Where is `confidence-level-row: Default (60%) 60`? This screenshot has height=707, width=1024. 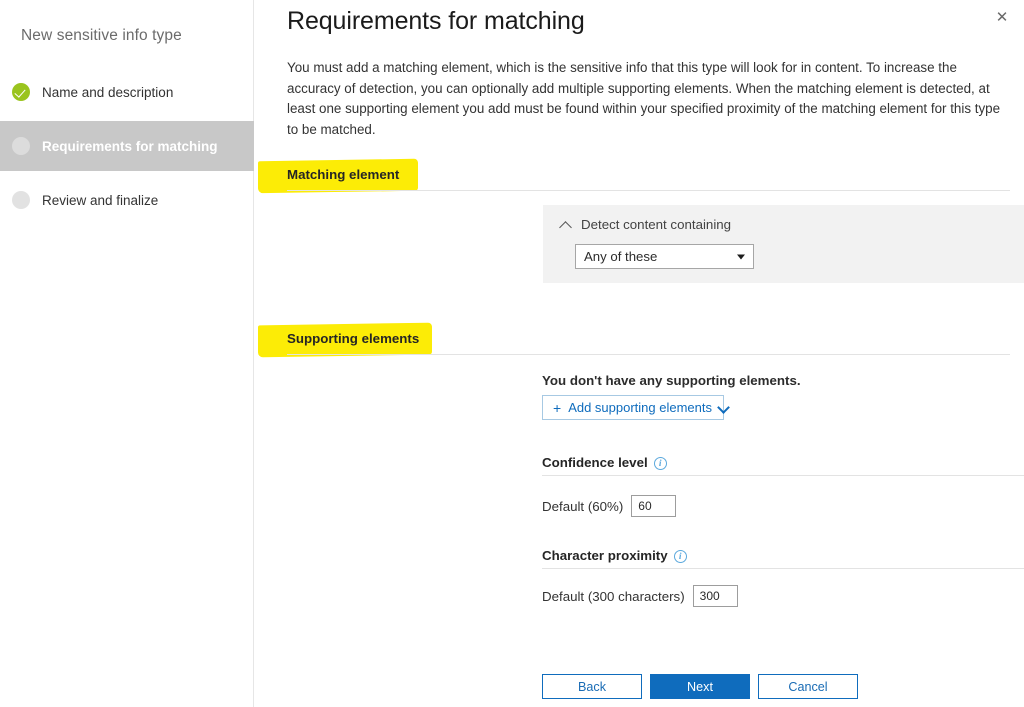 confidence-level-row: Default (60%) 60 is located at coordinates (609, 506).